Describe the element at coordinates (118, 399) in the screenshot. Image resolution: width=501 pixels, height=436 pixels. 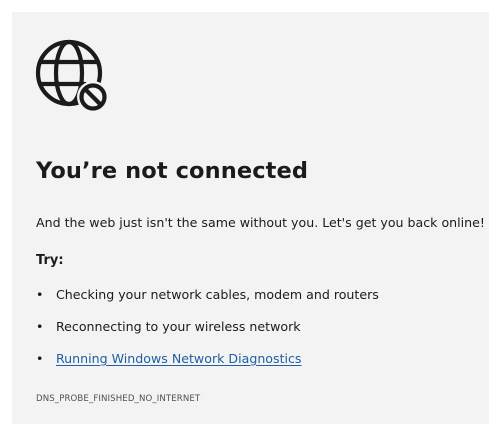
I see `error-code: DNS_PROBE_FINISHED_NO_INTERNET` at that location.